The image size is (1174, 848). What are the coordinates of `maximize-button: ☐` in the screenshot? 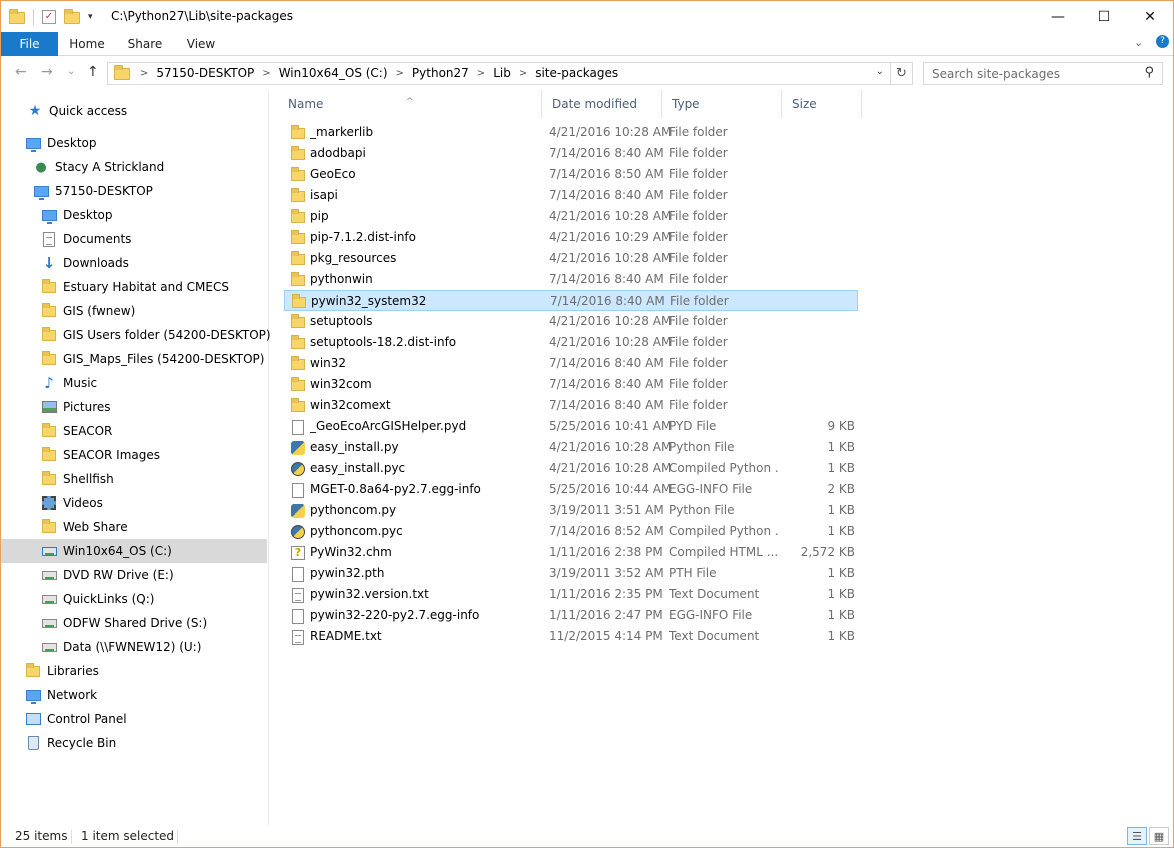 It's located at (1104, 16).